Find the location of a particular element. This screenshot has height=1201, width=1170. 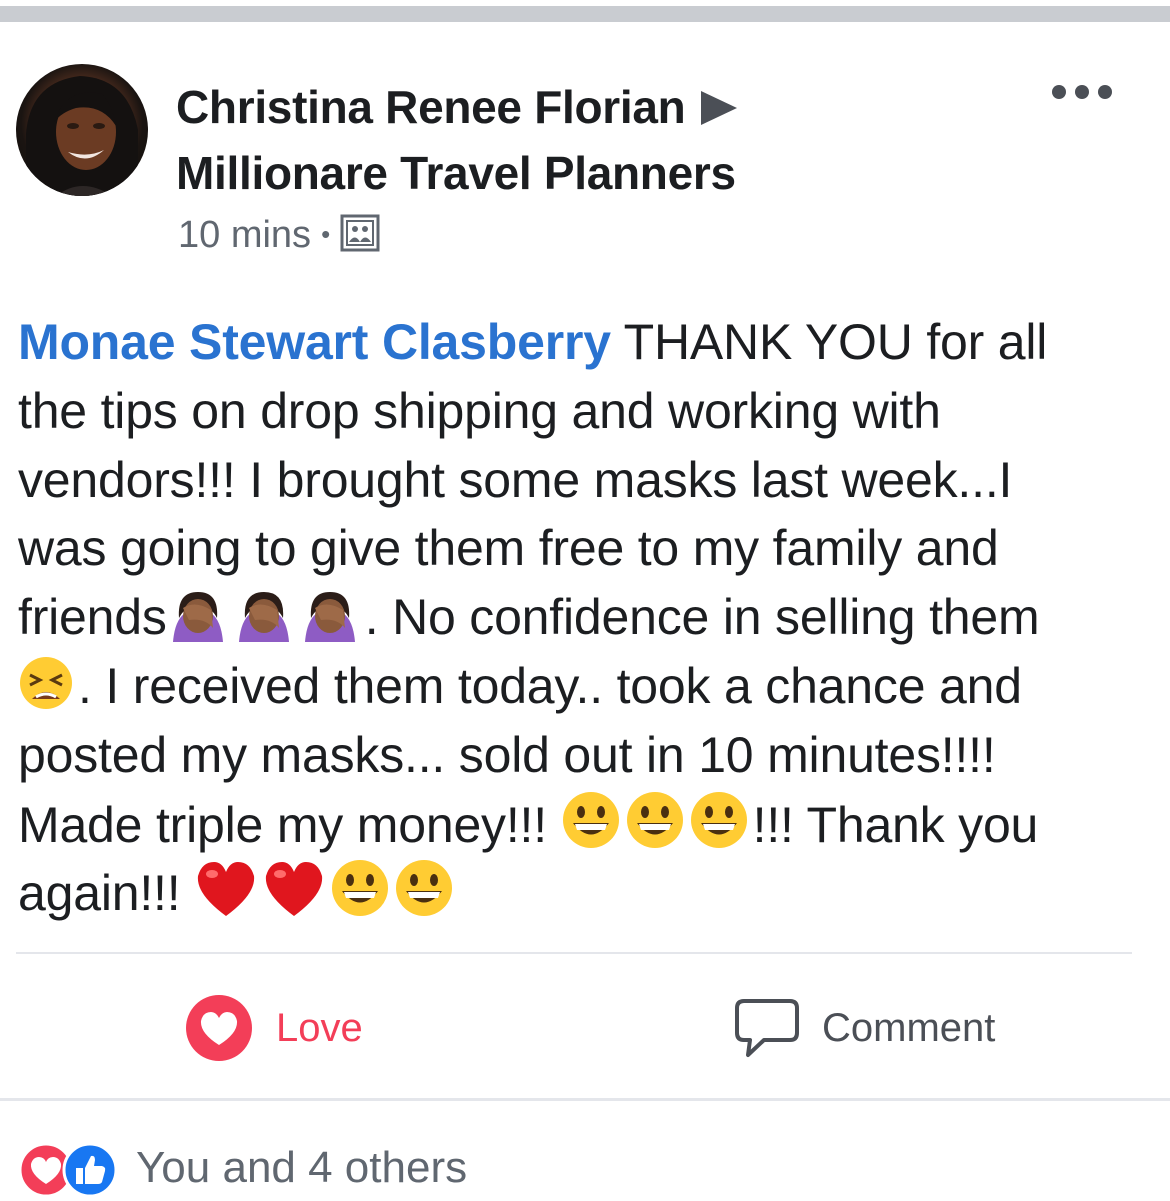

post-meta: 10 mins • is located at coordinates (279, 234).